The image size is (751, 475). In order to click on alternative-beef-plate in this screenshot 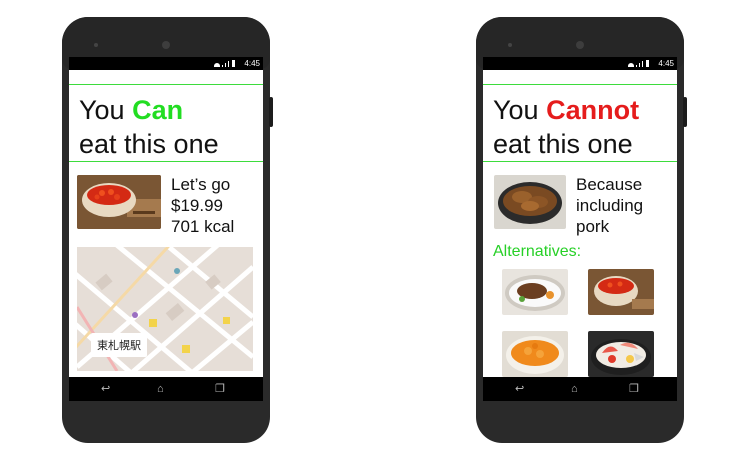, I will do `click(535, 292)`.